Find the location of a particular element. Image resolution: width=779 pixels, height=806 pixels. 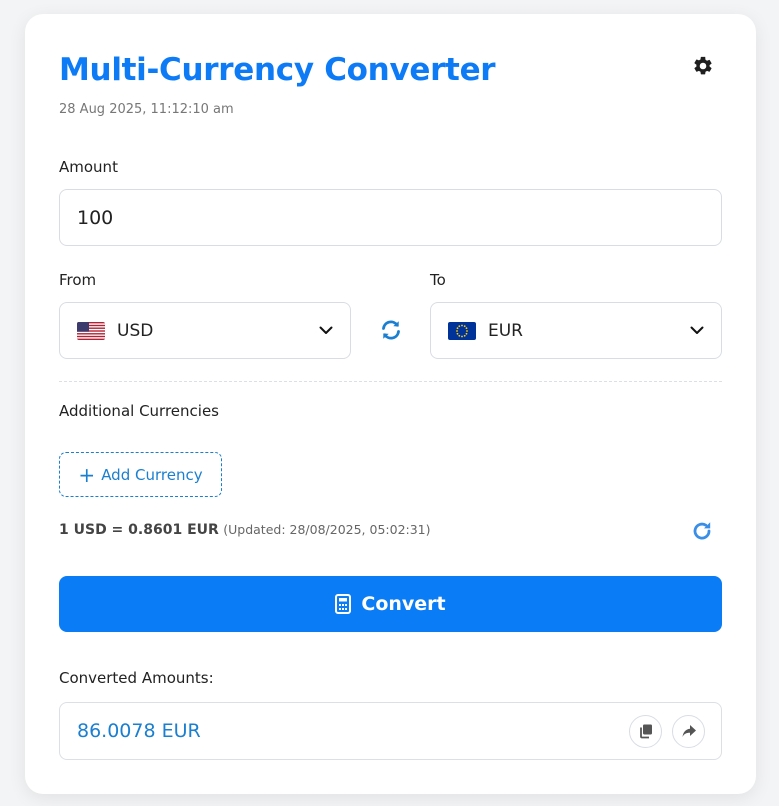

calculator-icon is located at coordinates (343, 604).